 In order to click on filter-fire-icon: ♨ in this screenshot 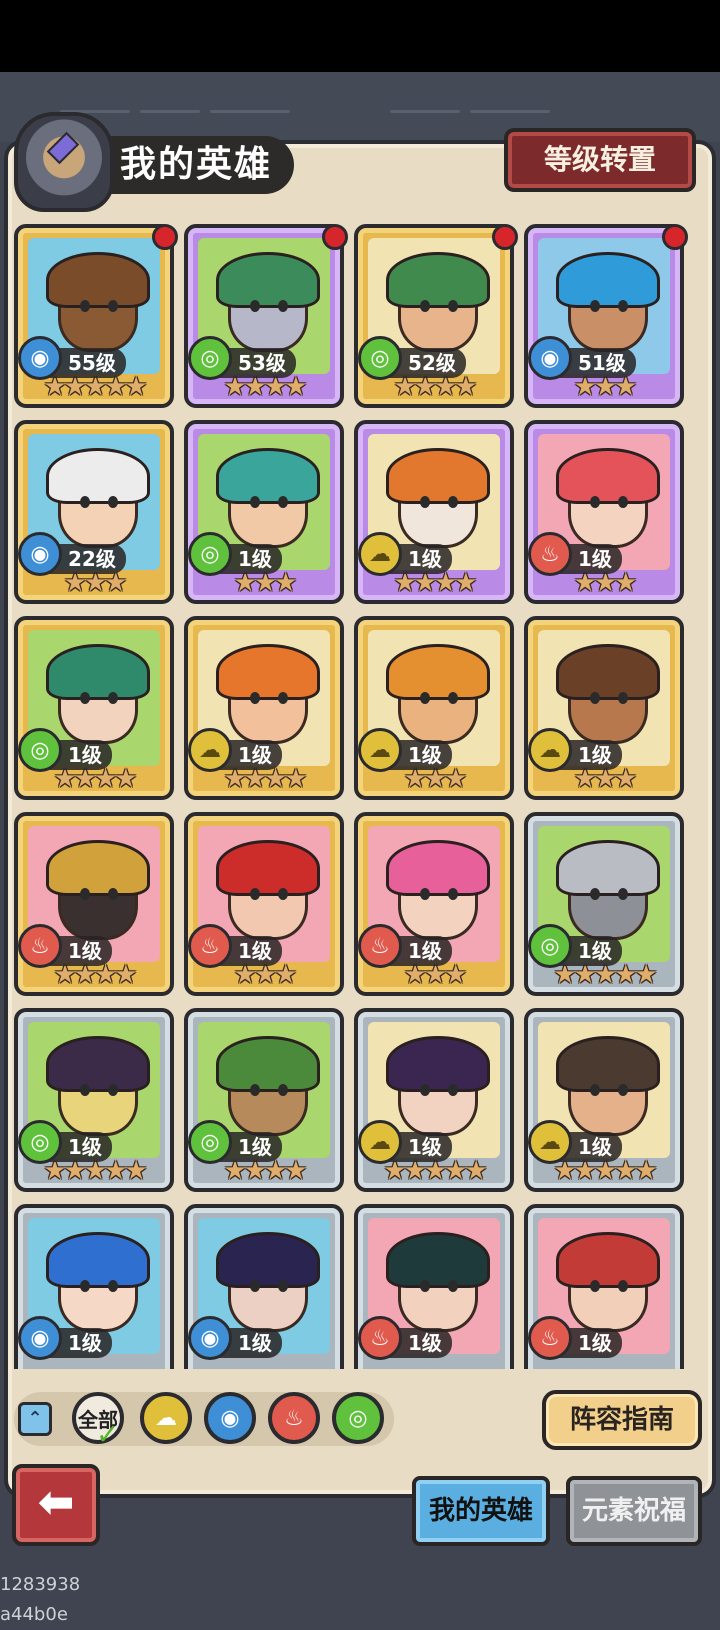, I will do `click(294, 1418)`.